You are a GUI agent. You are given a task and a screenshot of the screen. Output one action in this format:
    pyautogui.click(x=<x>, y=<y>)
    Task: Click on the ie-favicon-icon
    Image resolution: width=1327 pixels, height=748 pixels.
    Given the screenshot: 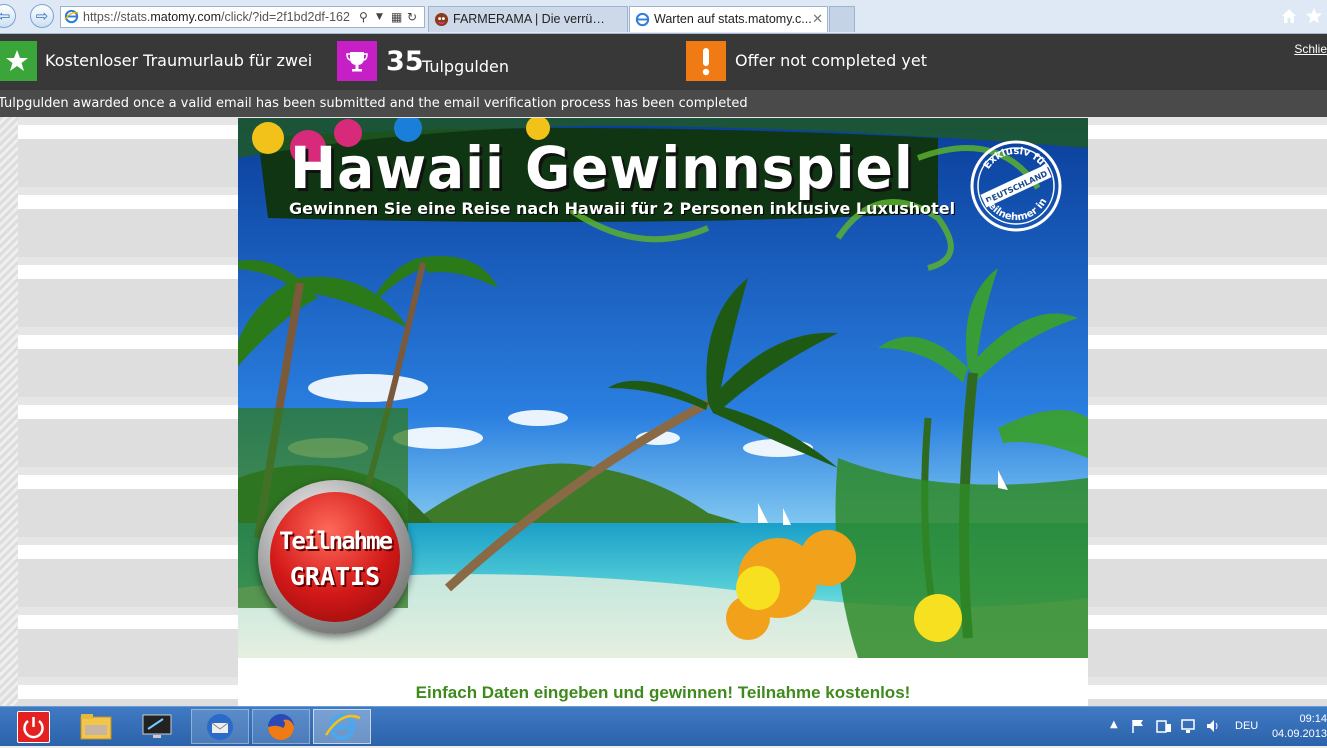 What is the action you would take?
    pyautogui.click(x=642, y=19)
    